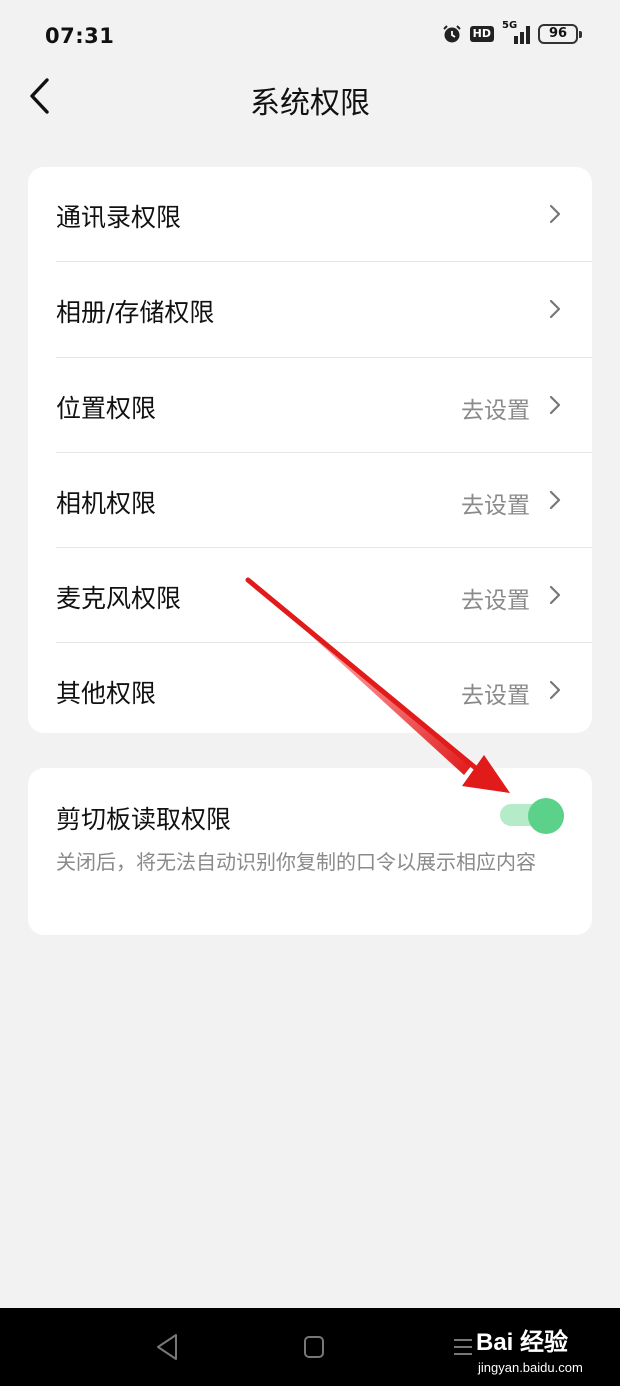 The image size is (620, 1386). I want to click on clipboard-toggle, so click(532, 816).